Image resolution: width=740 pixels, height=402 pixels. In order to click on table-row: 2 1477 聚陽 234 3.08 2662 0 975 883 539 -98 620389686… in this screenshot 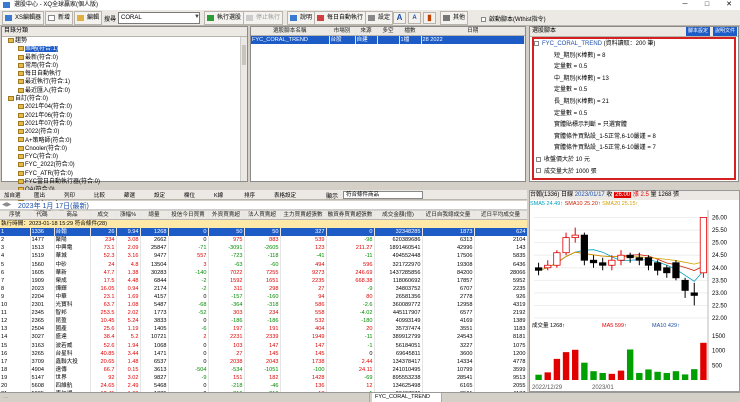, I will do `click(263, 240)`.